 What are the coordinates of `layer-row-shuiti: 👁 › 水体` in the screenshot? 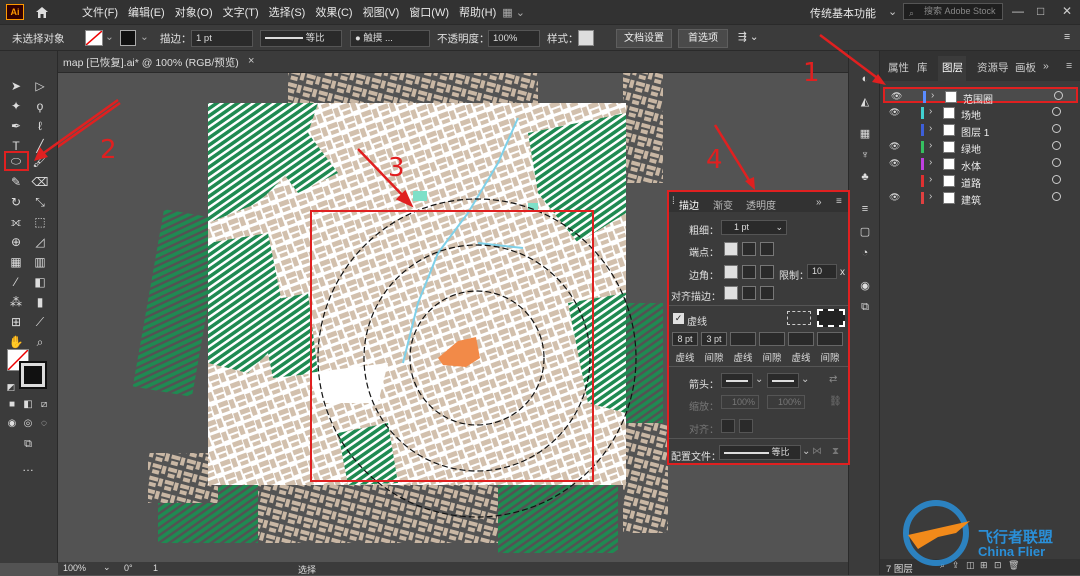 It's located at (980, 164).